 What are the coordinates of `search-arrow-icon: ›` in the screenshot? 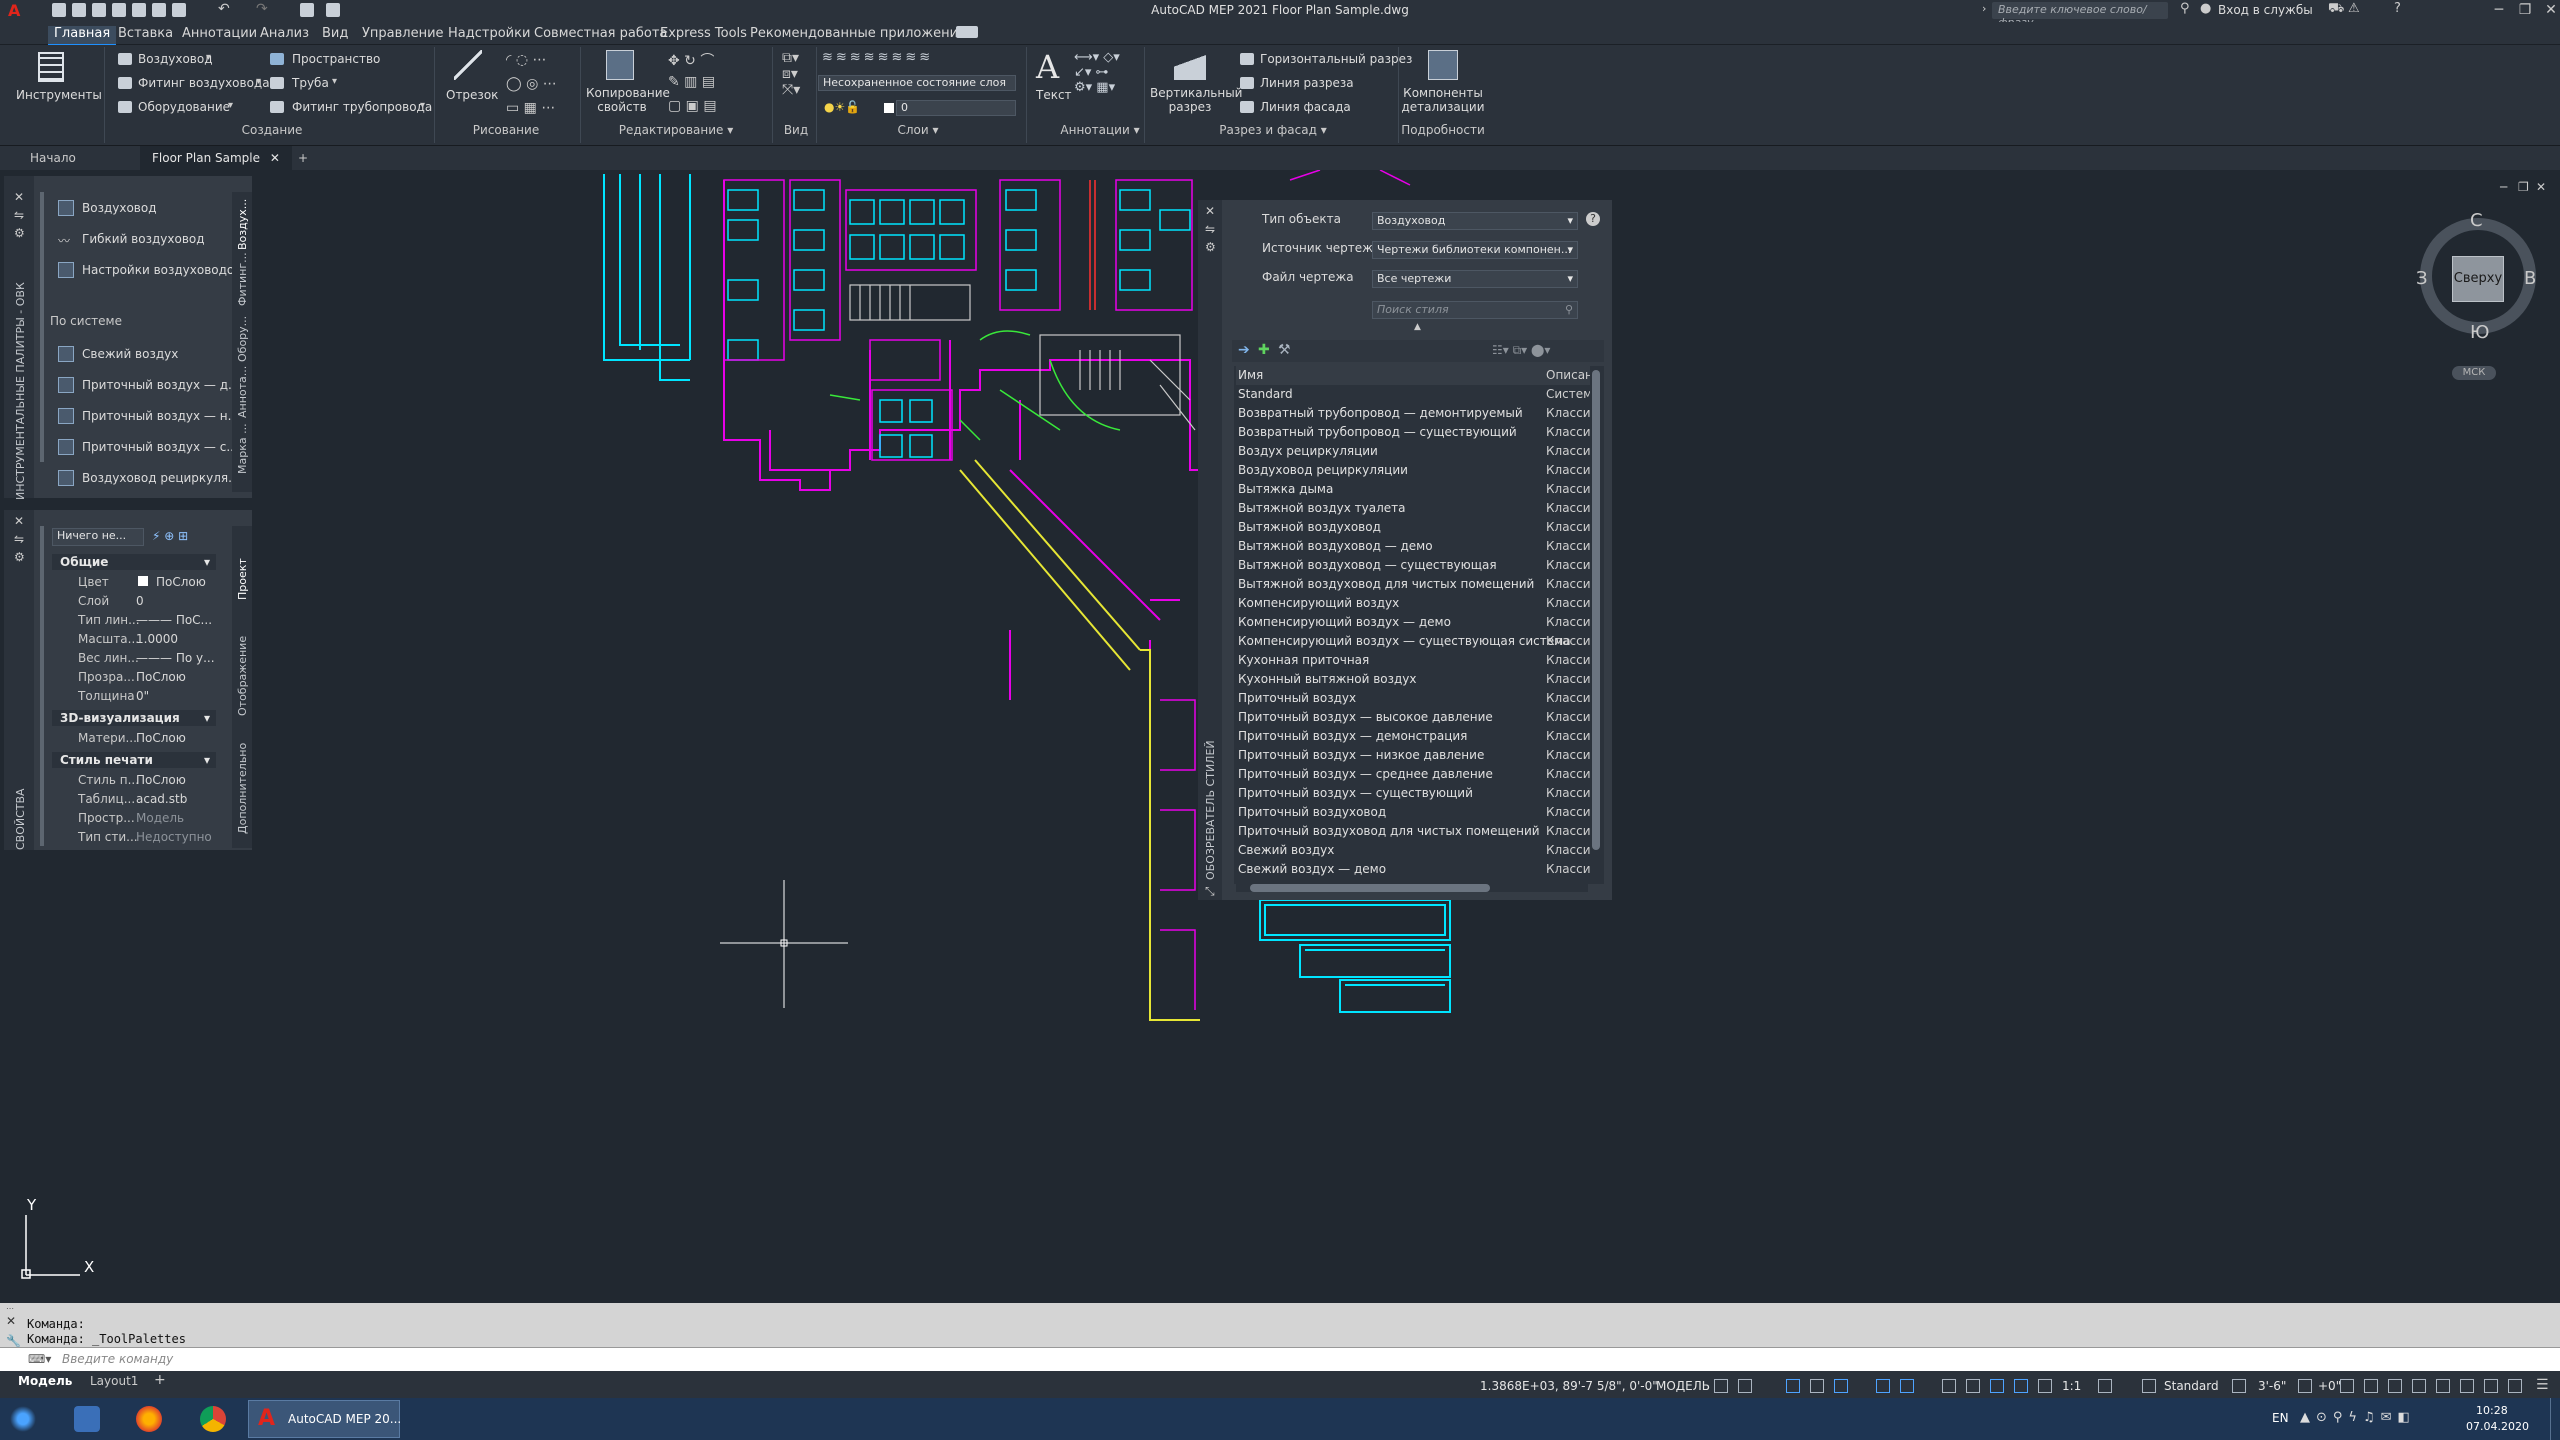 It's located at (1984, 8).